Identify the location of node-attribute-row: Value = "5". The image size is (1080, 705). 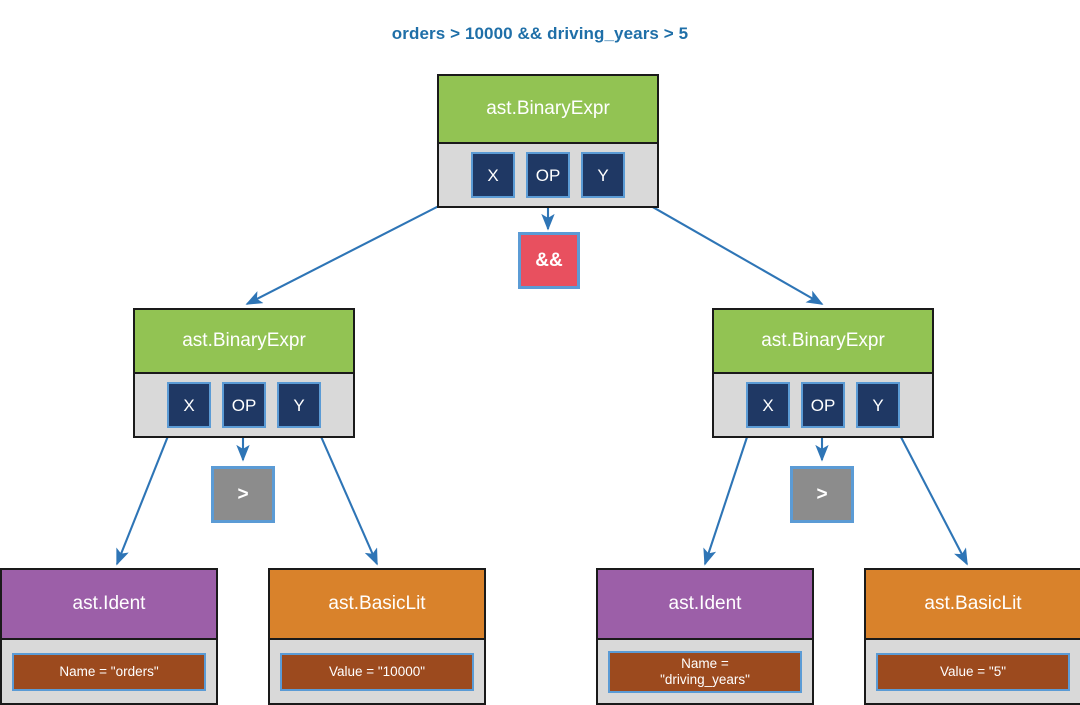
(973, 671).